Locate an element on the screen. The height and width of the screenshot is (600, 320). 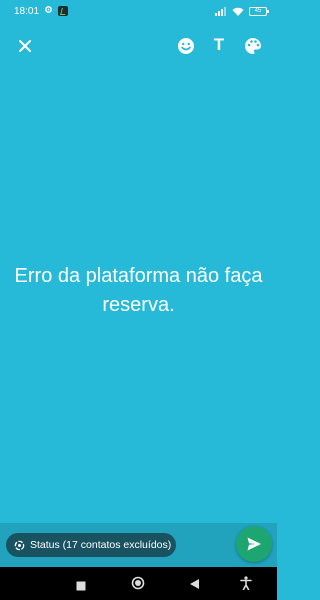
status-text-message: Erro da plataforma não faça reserva. is located at coordinates (138, 291).